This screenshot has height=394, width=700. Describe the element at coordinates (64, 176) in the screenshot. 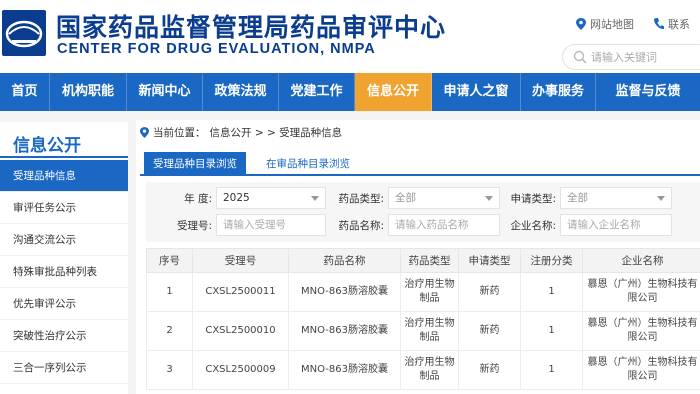

I see `sidebar-item-accepted-varieties: 受理品种信息` at that location.